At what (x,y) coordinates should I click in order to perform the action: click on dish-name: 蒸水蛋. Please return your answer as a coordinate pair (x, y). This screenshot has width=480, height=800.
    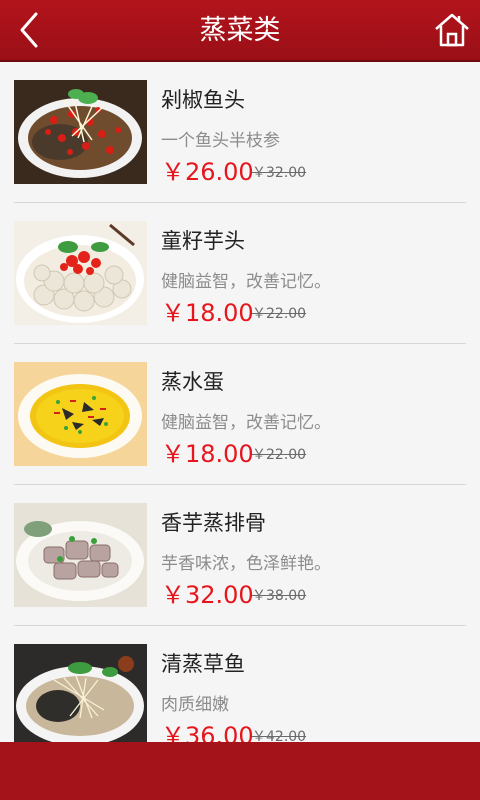
    Looking at the image, I should click on (192, 382).